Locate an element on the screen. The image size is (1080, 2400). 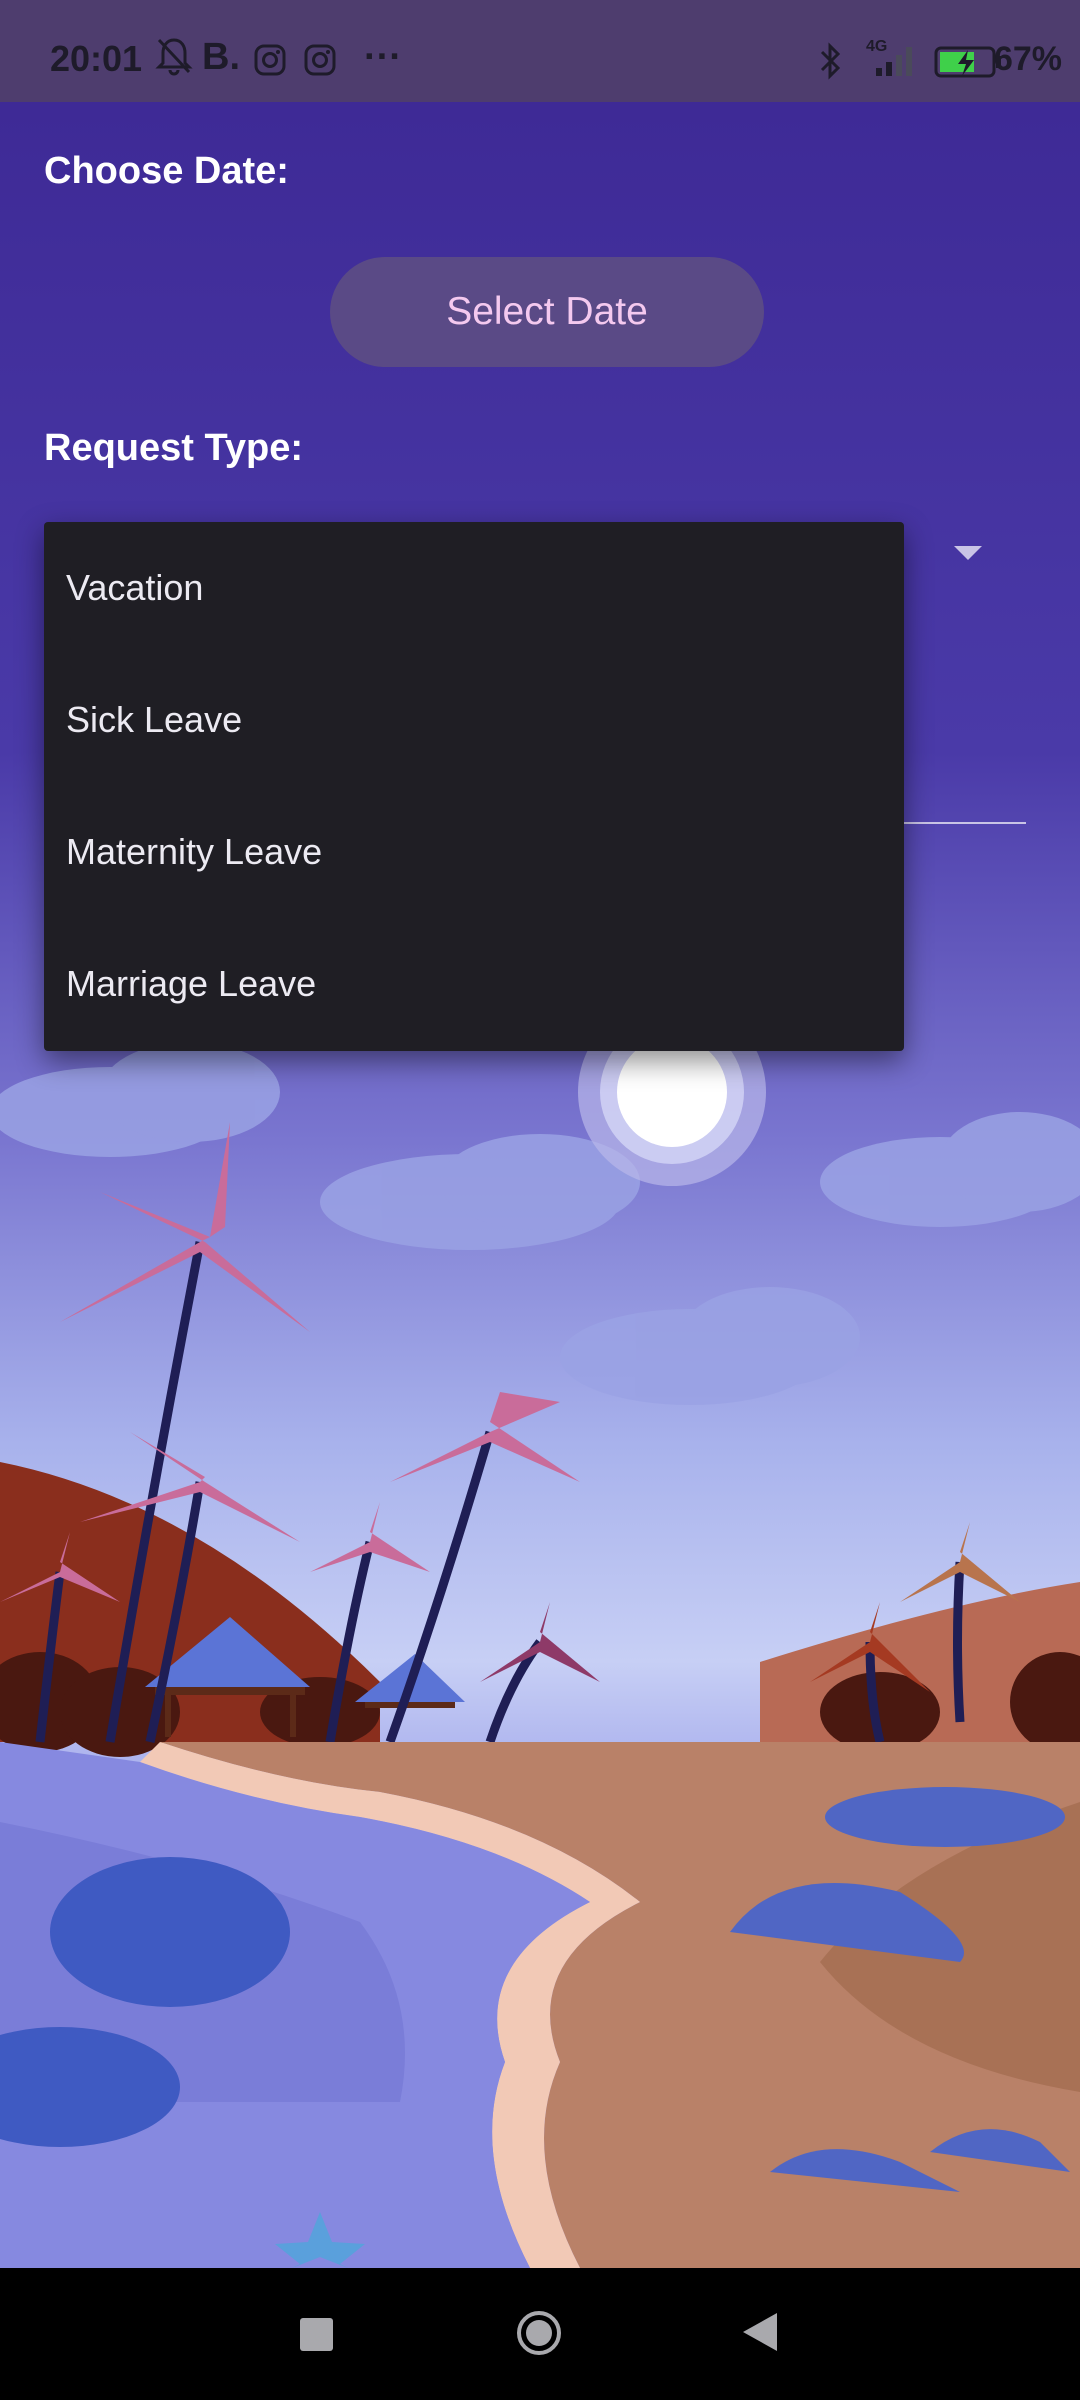
signal-icon: 4G is located at coordinates (890, 62).